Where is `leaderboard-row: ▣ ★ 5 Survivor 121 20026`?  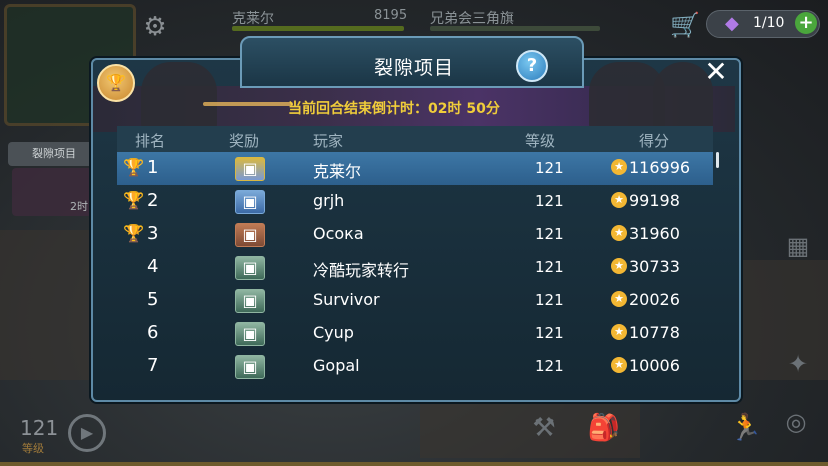
leaderboard-row: ▣ ★ 5 Survivor 121 20026 is located at coordinates (415, 300).